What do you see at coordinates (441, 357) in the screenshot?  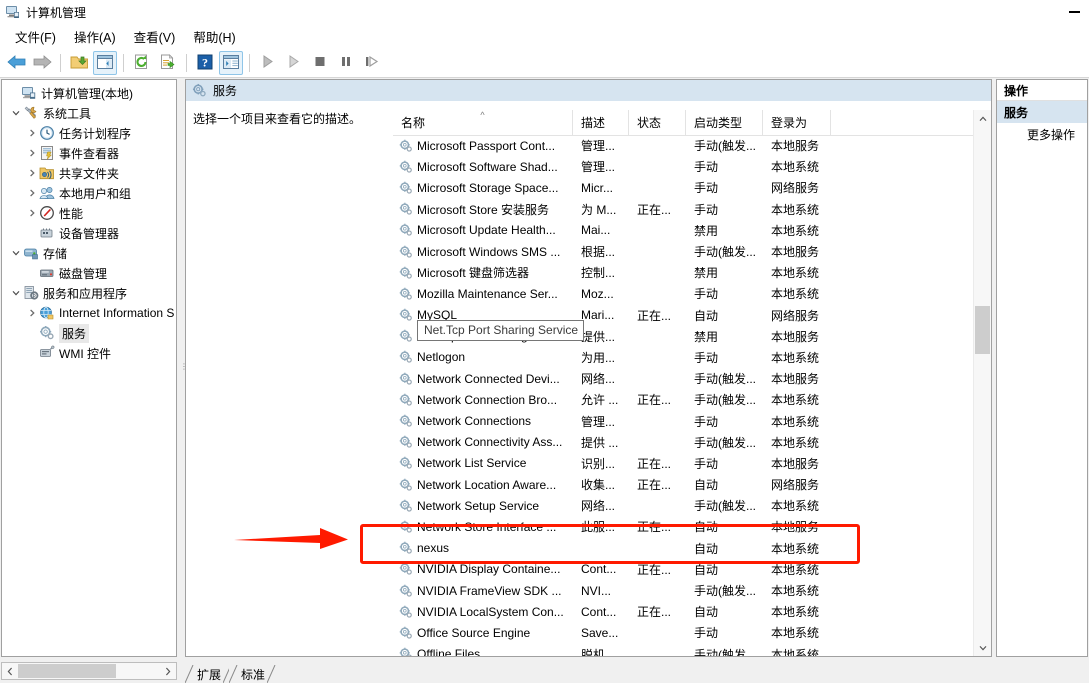 I see `service-name-label: Netlogon` at bounding box center [441, 357].